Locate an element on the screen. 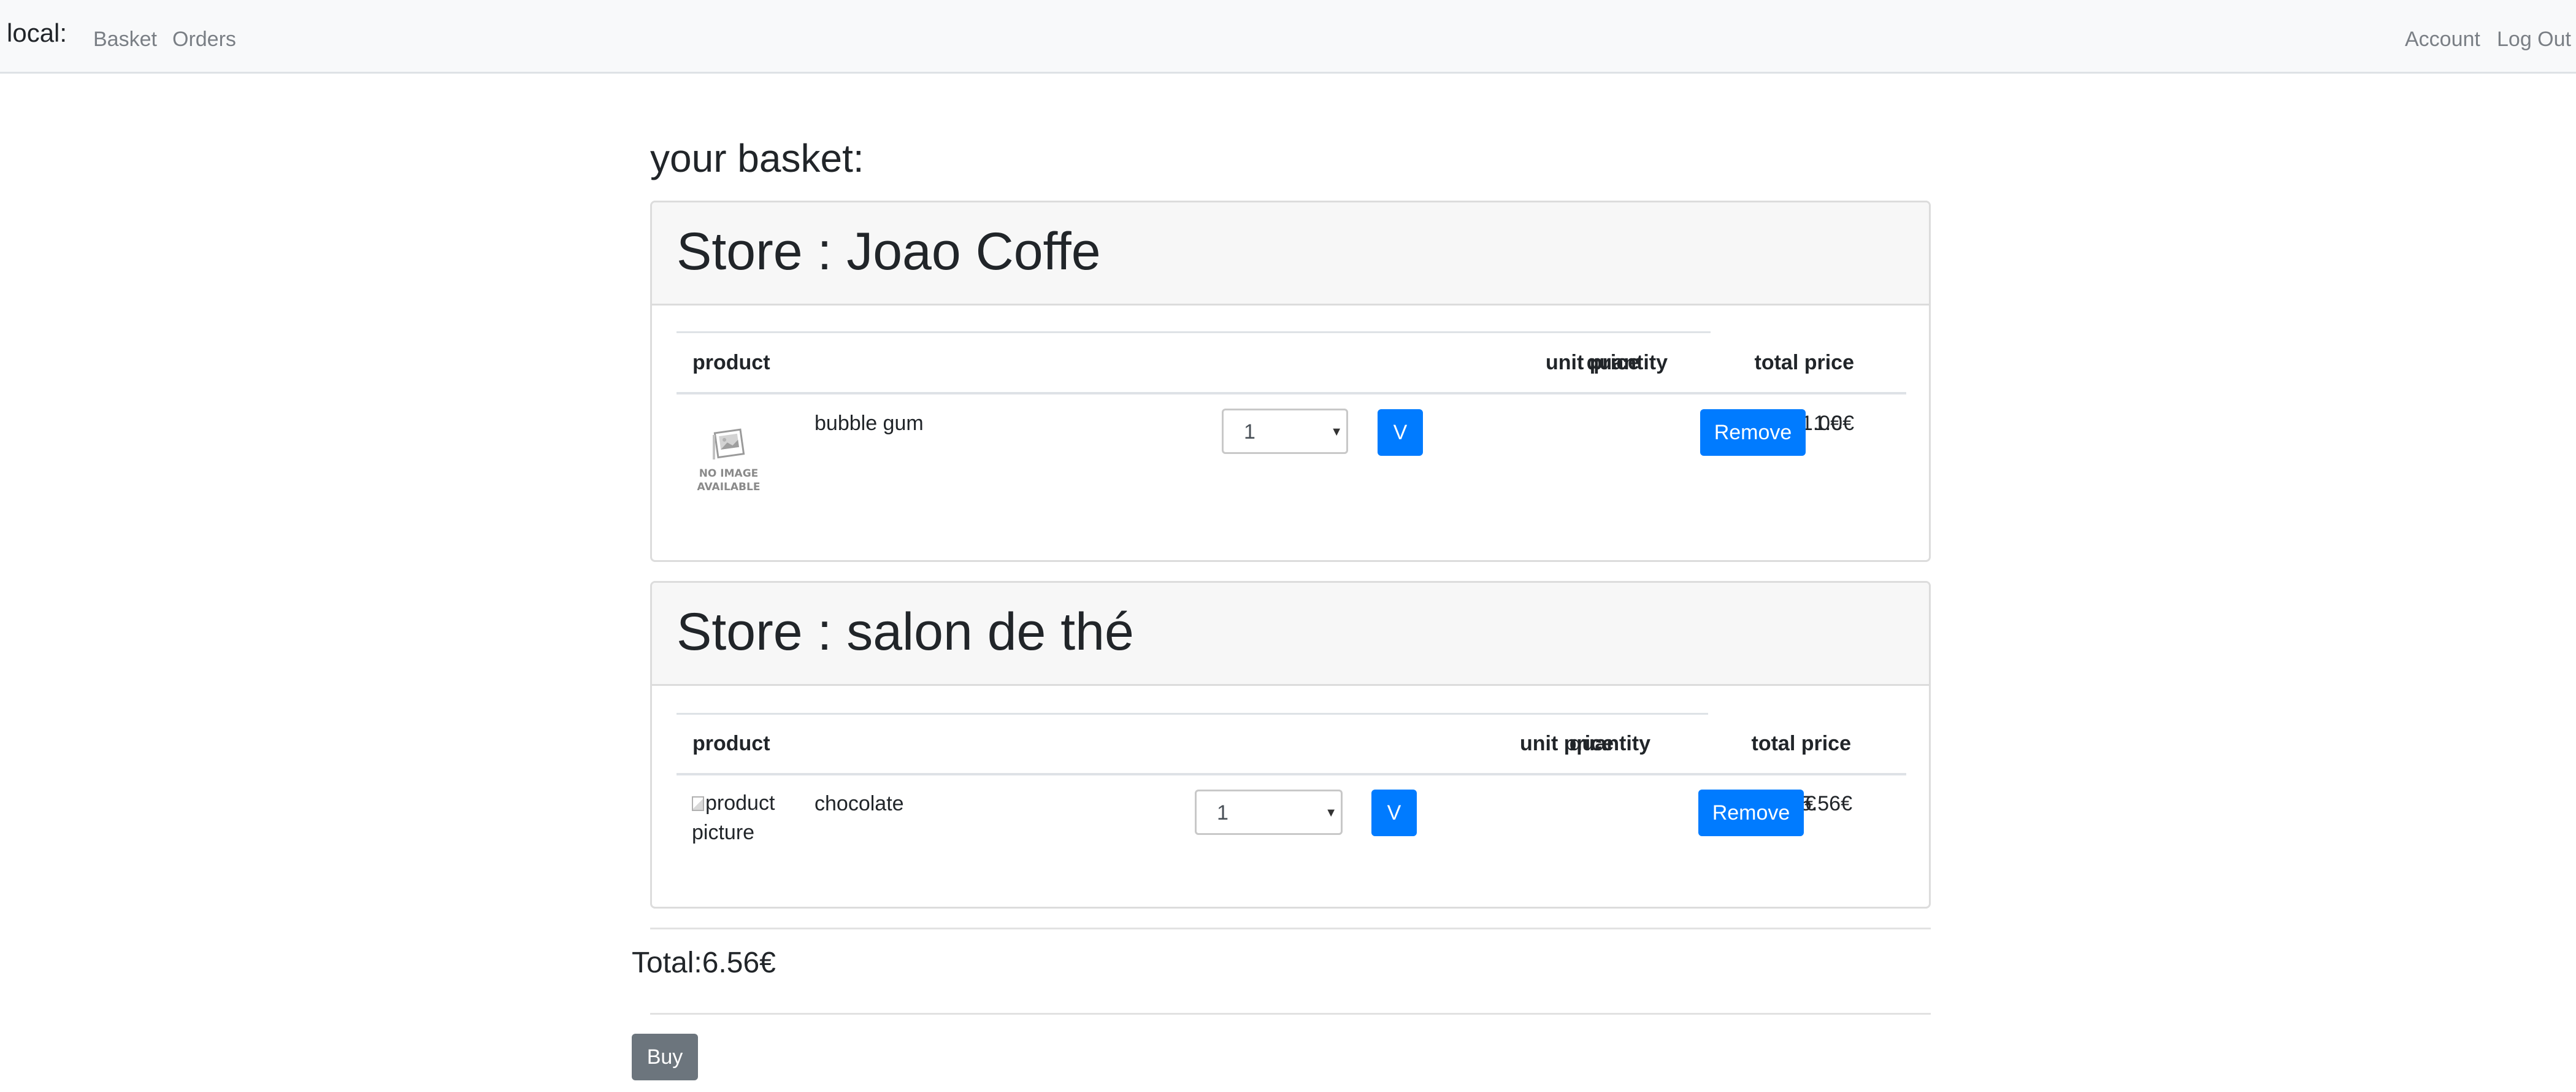  broken-image-glyph is located at coordinates (698, 803).